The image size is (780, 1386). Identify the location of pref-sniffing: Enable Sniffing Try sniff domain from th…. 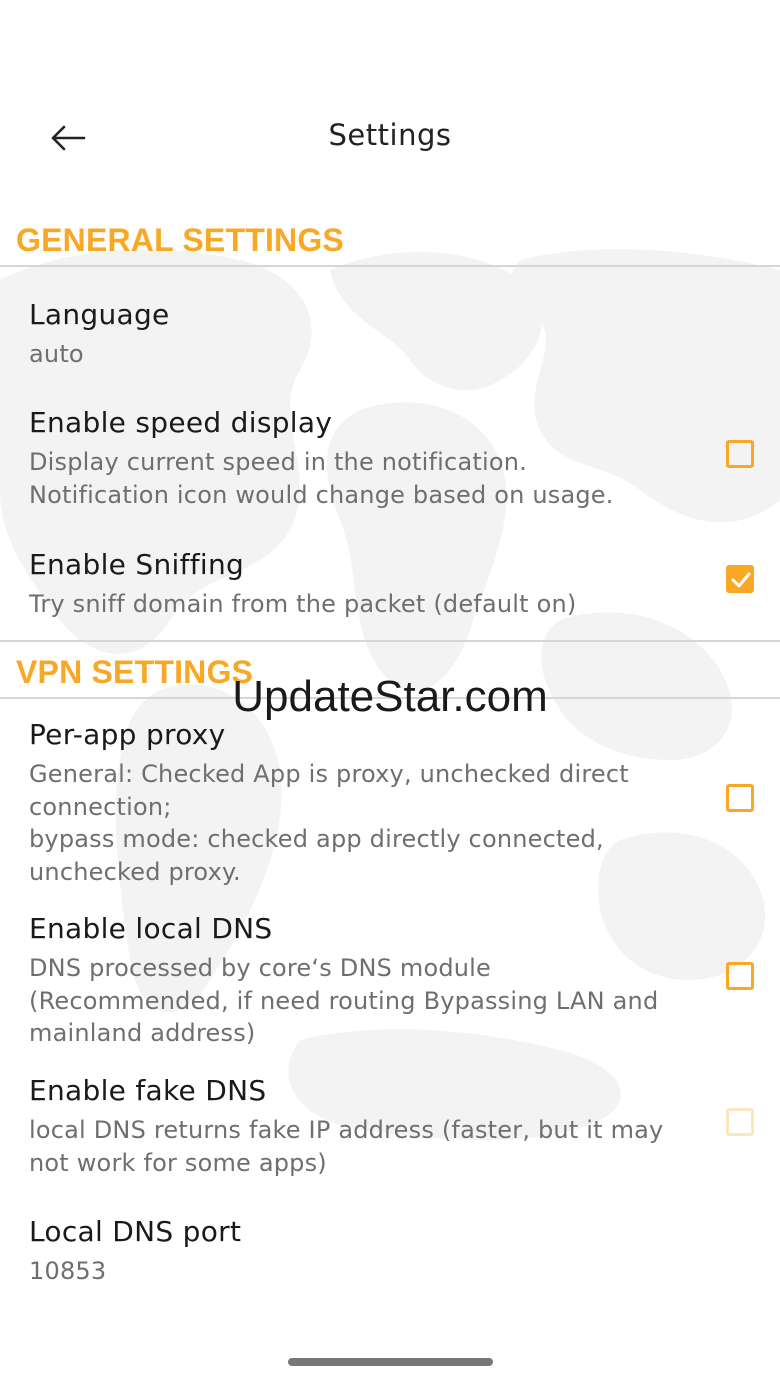
(390, 588).